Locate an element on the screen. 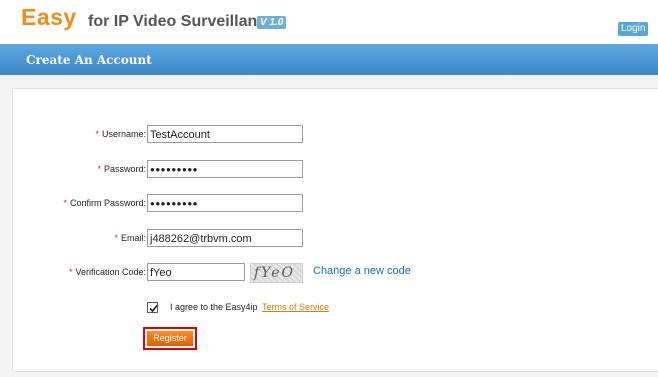 Image resolution: width=658 pixels, height=377 pixels. captcha-text: fYeO is located at coordinates (274, 273).